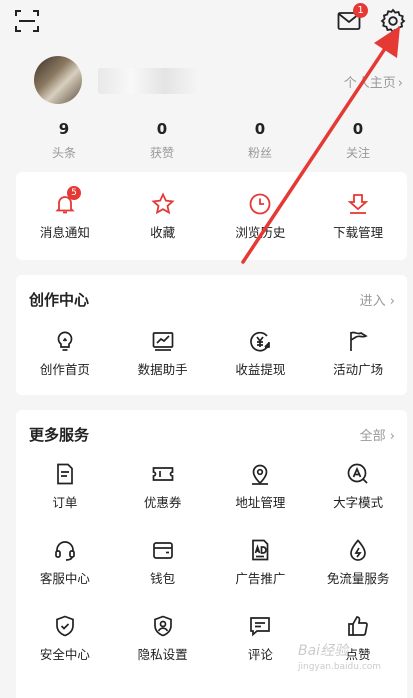  What do you see at coordinates (358, 232) in the screenshot?
I see `quick-label: 下载管理` at bounding box center [358, 232].